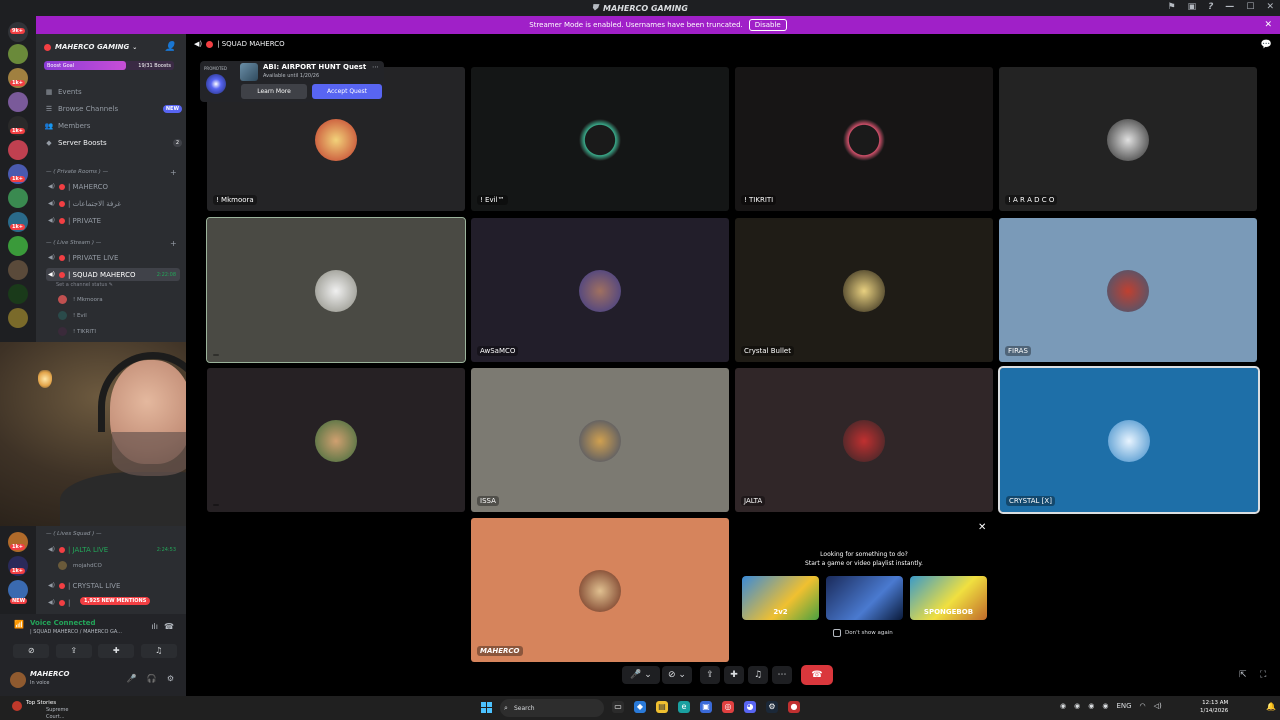 This screenshot has height=720, width=1280. What do you see at coordinates (772, 707) in the screenshot?
I see `steam-icon: ⚙` at bounding box center [772, 707].